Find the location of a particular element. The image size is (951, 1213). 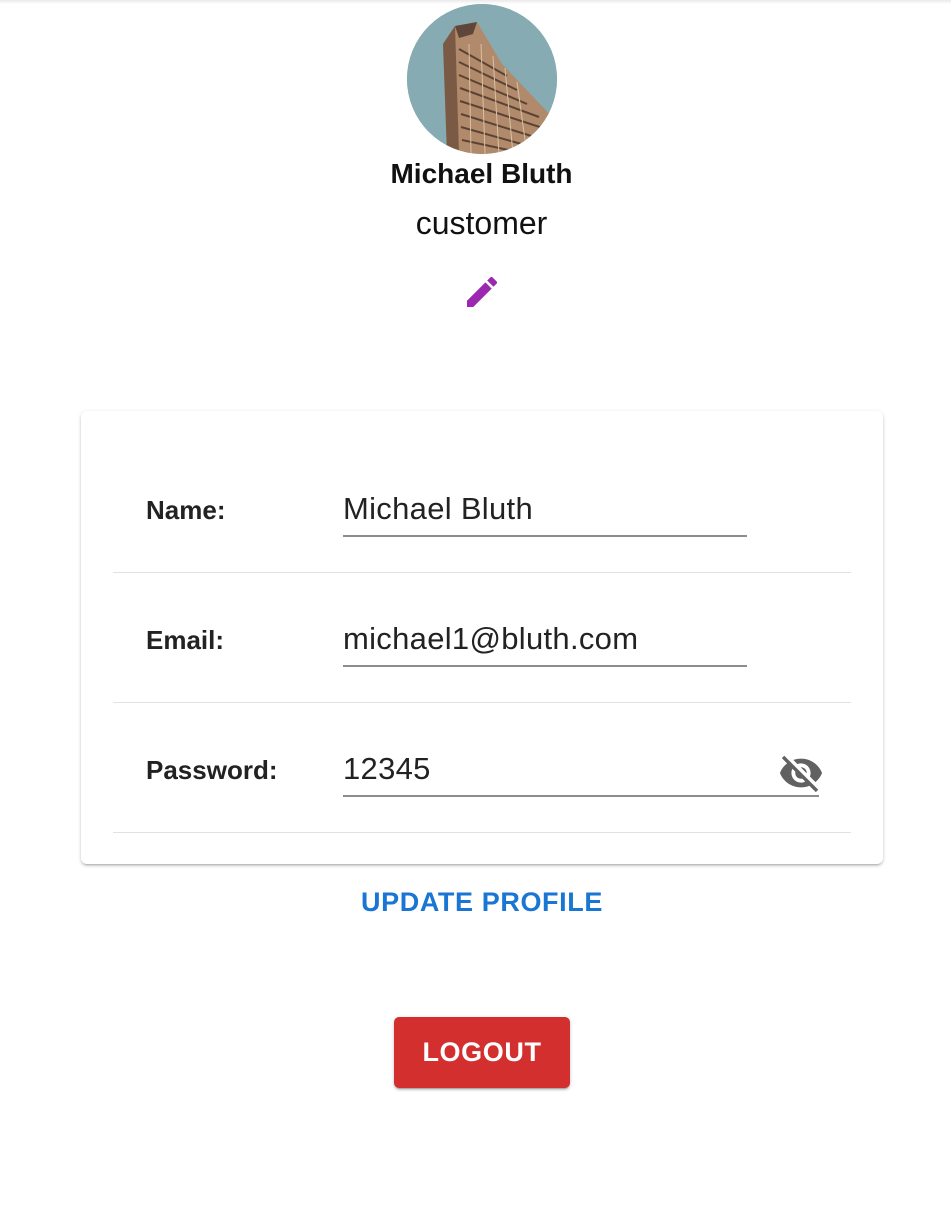

eye-off-icon is located at coordinates (801, 774).